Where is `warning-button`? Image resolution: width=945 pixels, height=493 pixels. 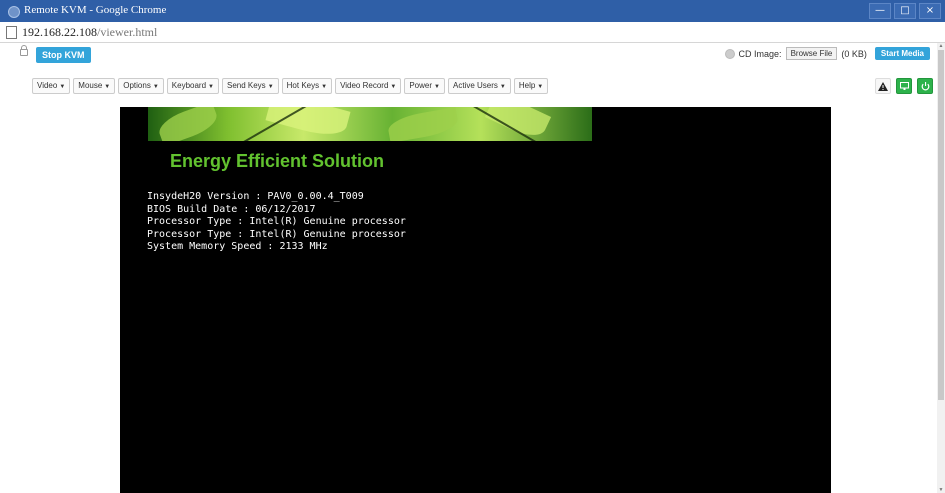 warning-button is located at coordinates (883, 86).